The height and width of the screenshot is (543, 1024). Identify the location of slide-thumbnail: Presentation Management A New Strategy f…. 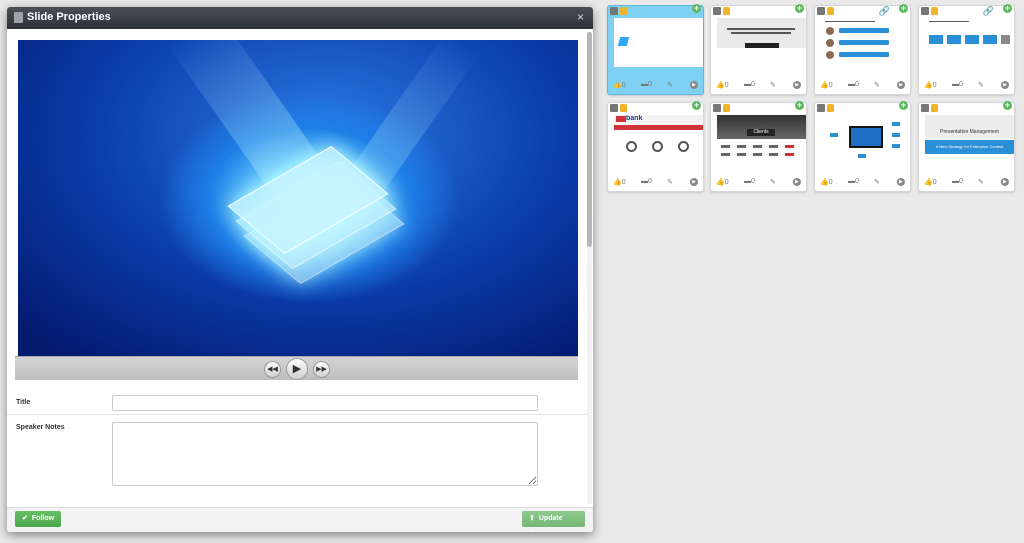
(969, 139).